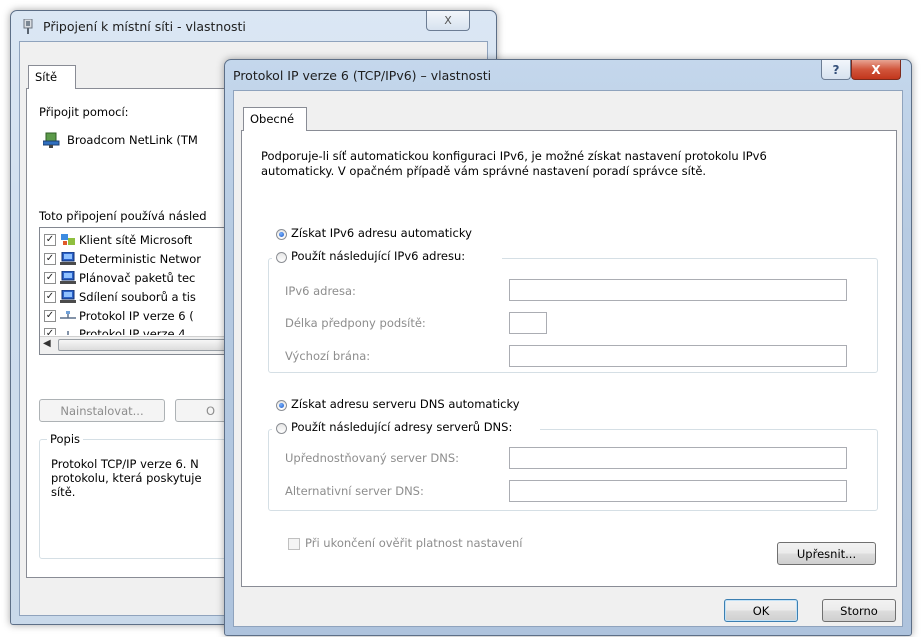  I want to click on alternate-dns-label: Alternativní server DNS:, so click(354, 491).